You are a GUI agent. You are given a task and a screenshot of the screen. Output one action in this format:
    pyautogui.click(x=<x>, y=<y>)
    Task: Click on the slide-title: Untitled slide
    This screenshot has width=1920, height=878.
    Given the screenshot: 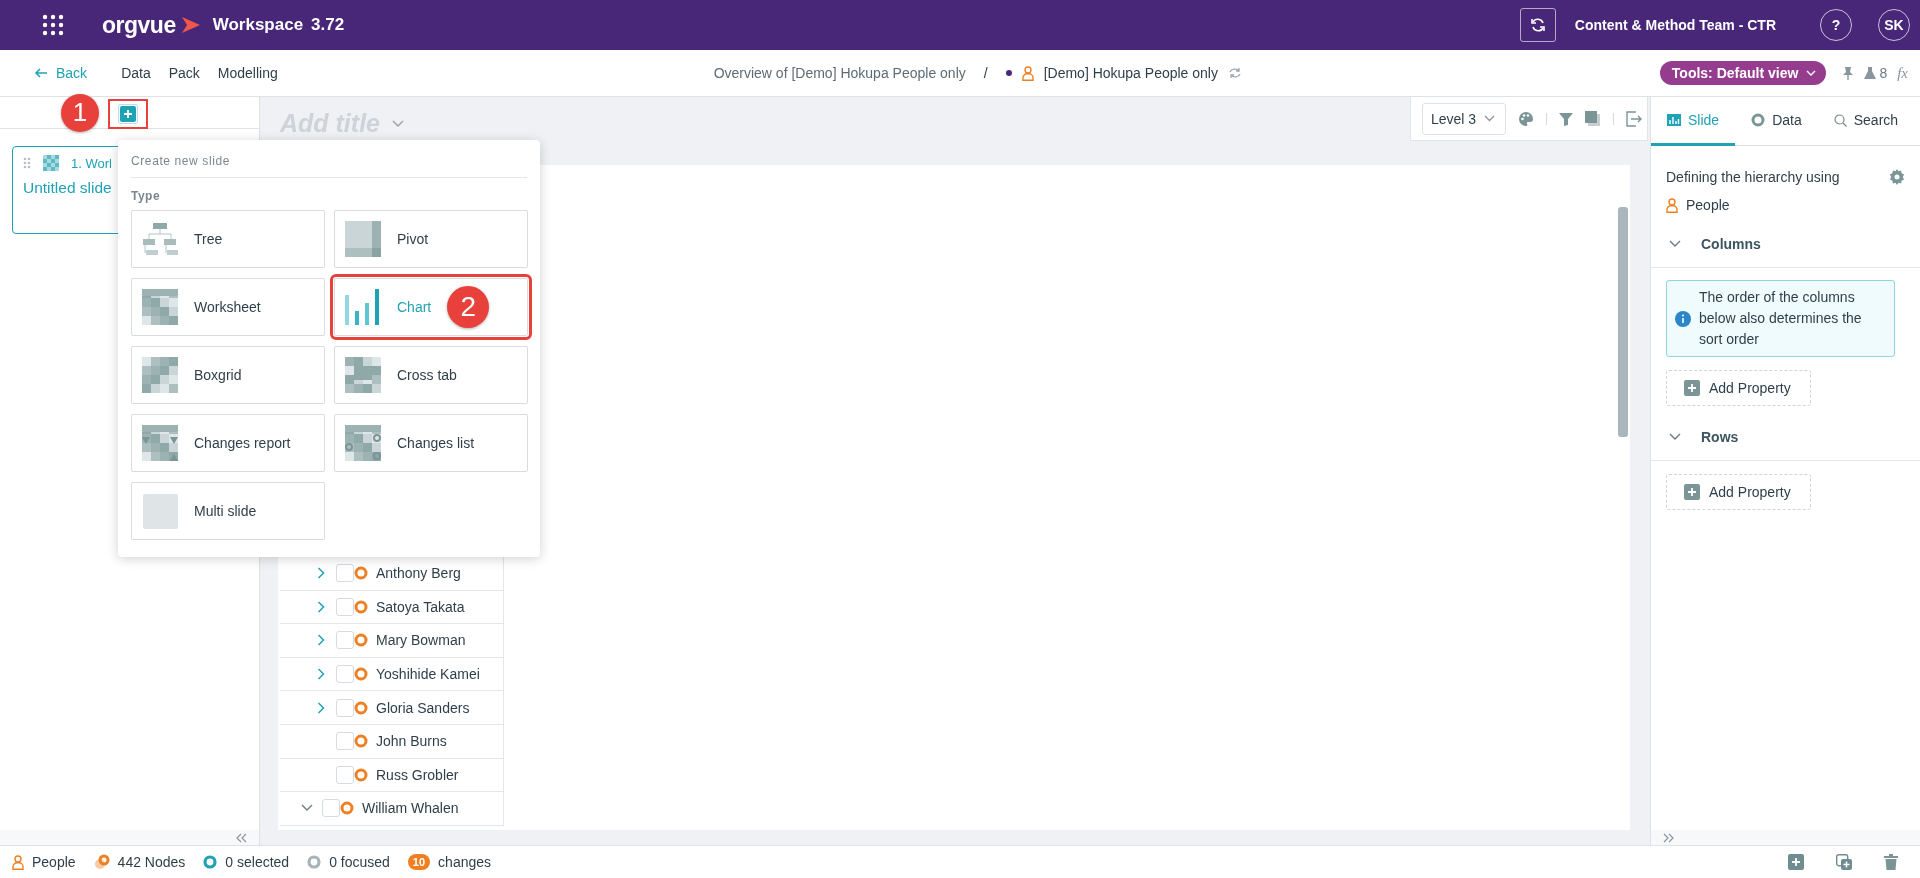 What is the action you would take?
    pyautogui.click(x=67, y=188)
    